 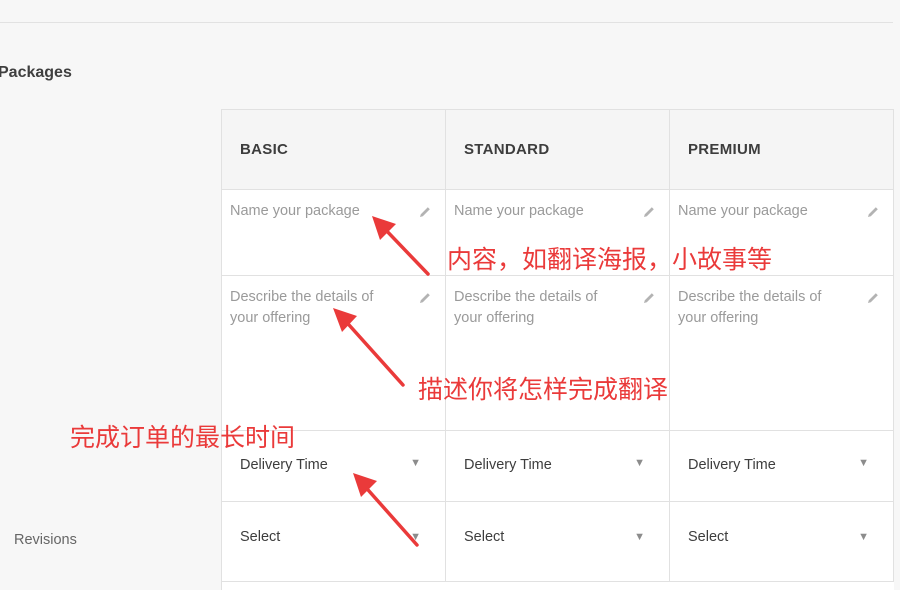 What do you see at coordinates (558, 353) in the screenshot?
I see `package-description-field-standard: Describe the details of your offering` at bounding box center [558, 353].